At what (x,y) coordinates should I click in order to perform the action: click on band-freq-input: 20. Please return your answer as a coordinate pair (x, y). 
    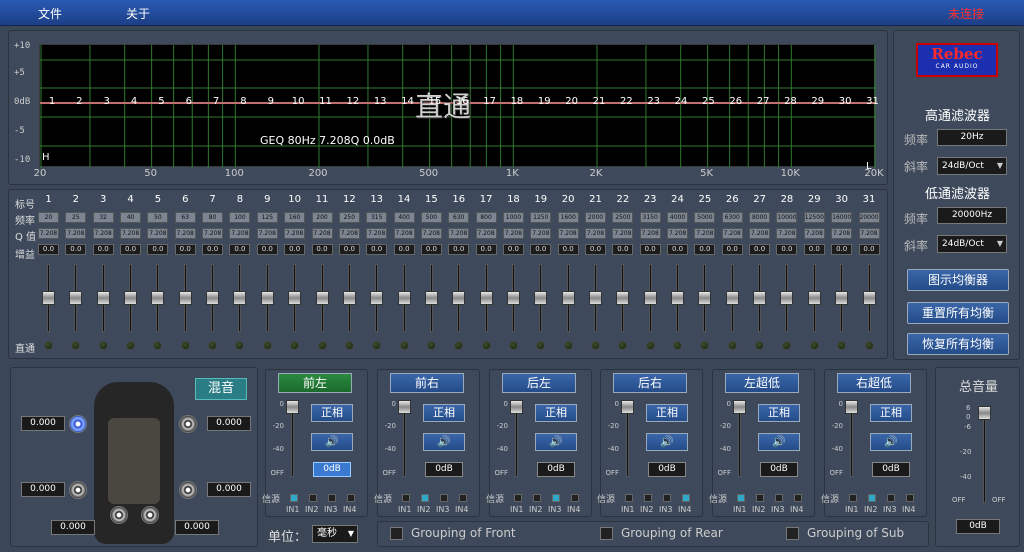
    Looking at the image, I should click on (48, 217).